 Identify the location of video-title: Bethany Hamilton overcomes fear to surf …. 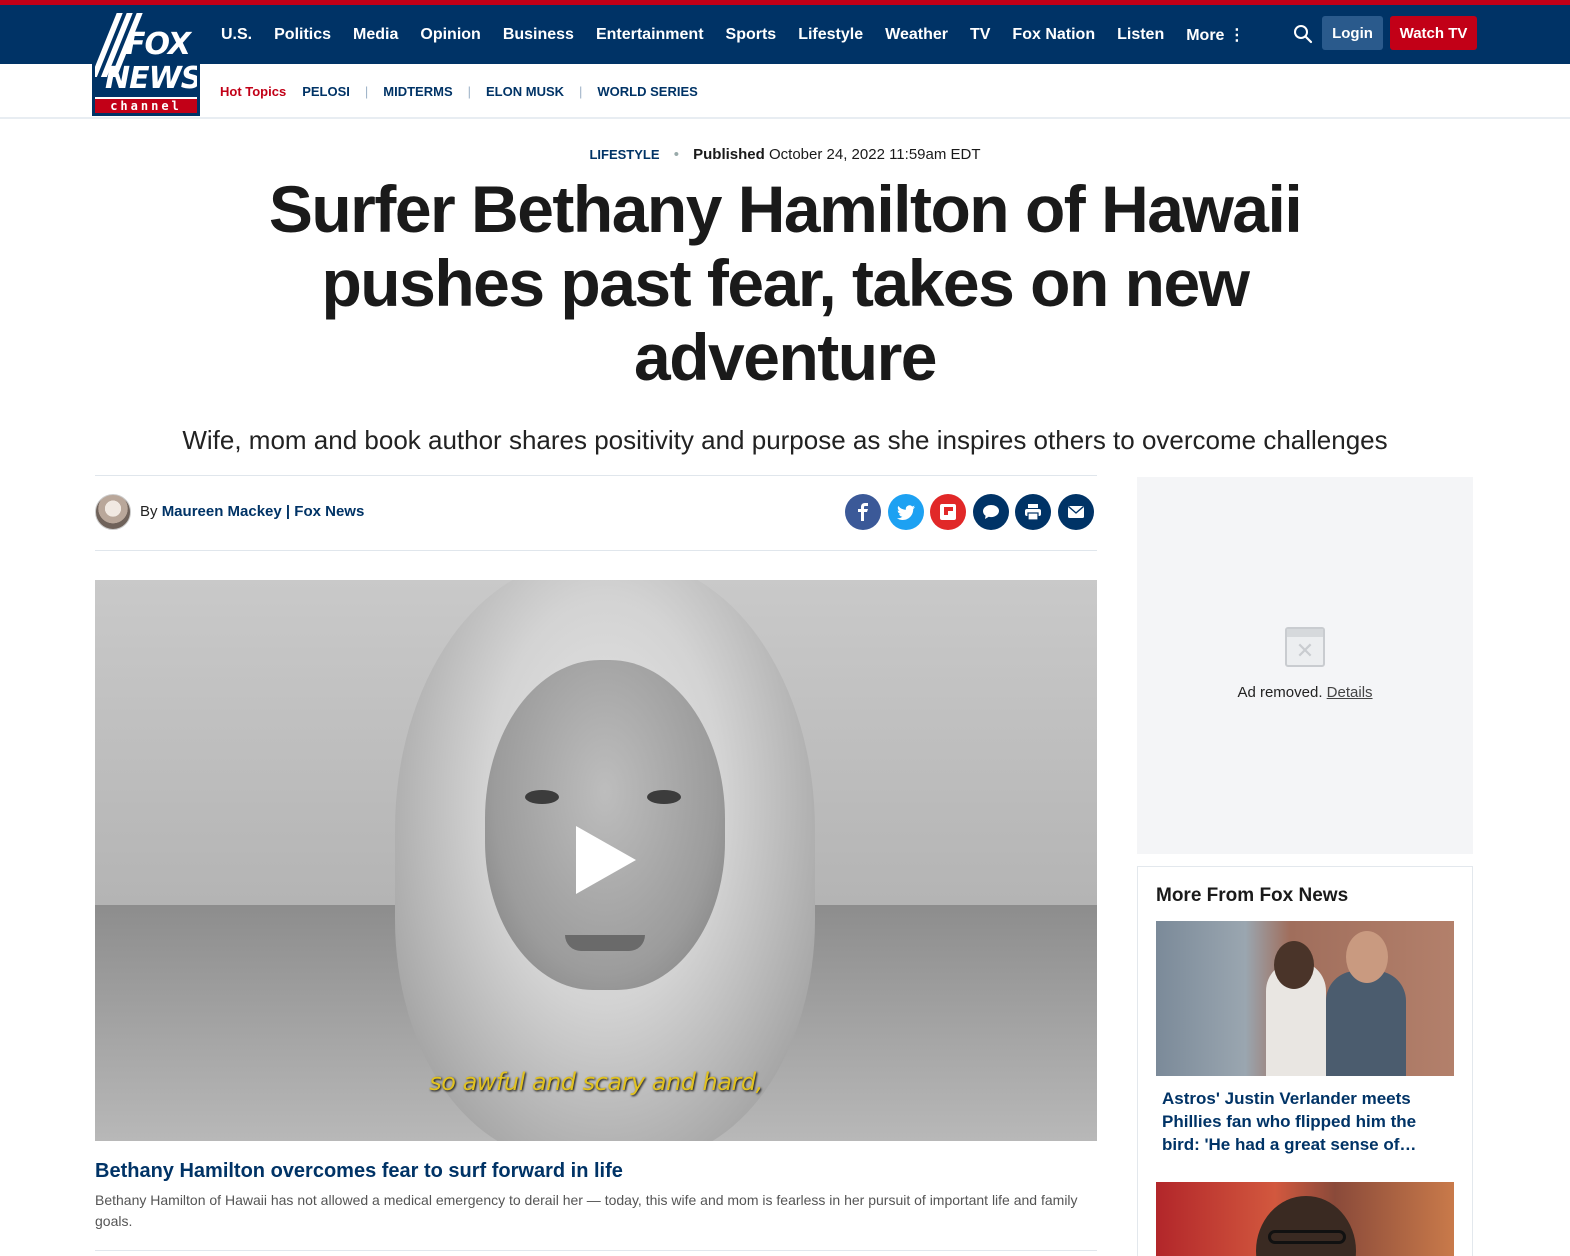
(359, 1171).